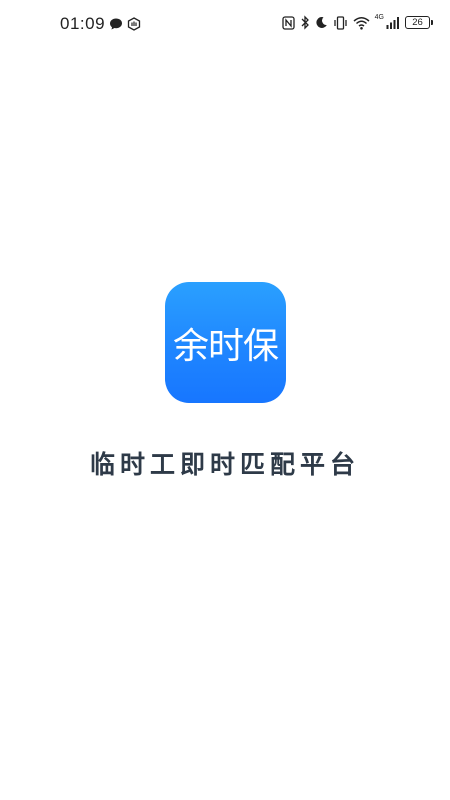  I want to click on bluetooth-icon, so click(305, 22).